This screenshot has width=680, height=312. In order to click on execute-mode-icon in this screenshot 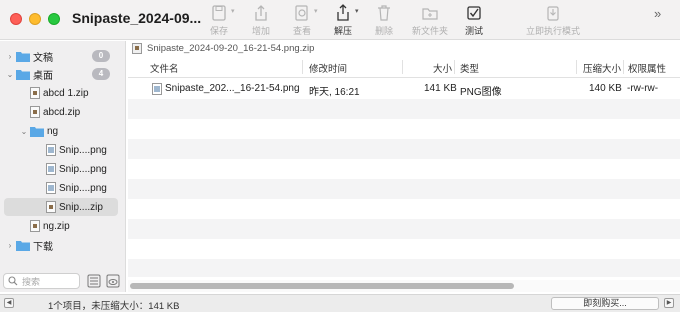, I will do `click(553, 13)`.